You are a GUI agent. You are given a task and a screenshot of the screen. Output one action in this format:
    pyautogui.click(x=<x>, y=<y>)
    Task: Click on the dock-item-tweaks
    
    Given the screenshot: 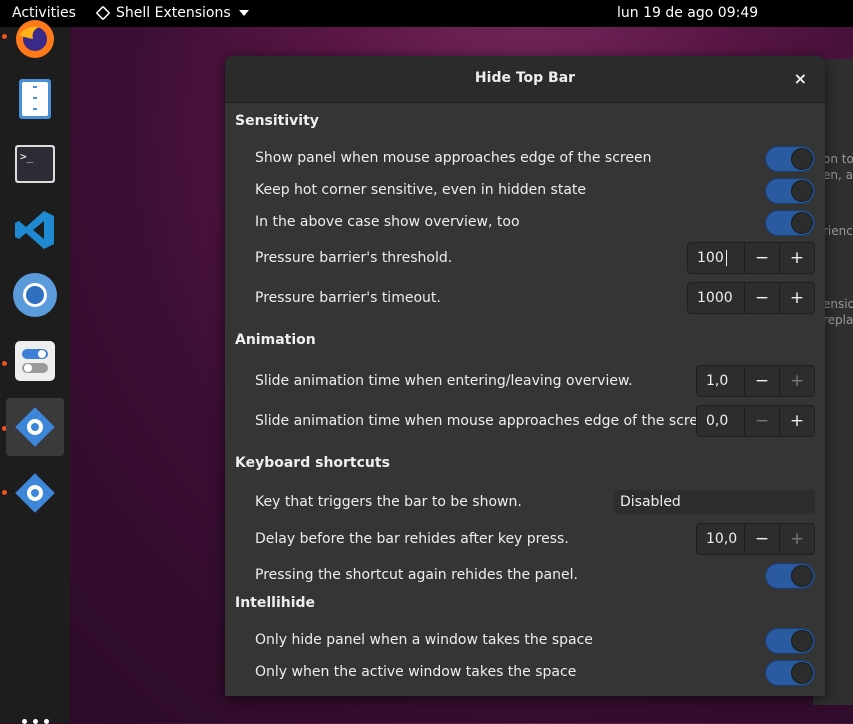 What is the action you would take?
    pyautogui.click(x=35, y=361)
    